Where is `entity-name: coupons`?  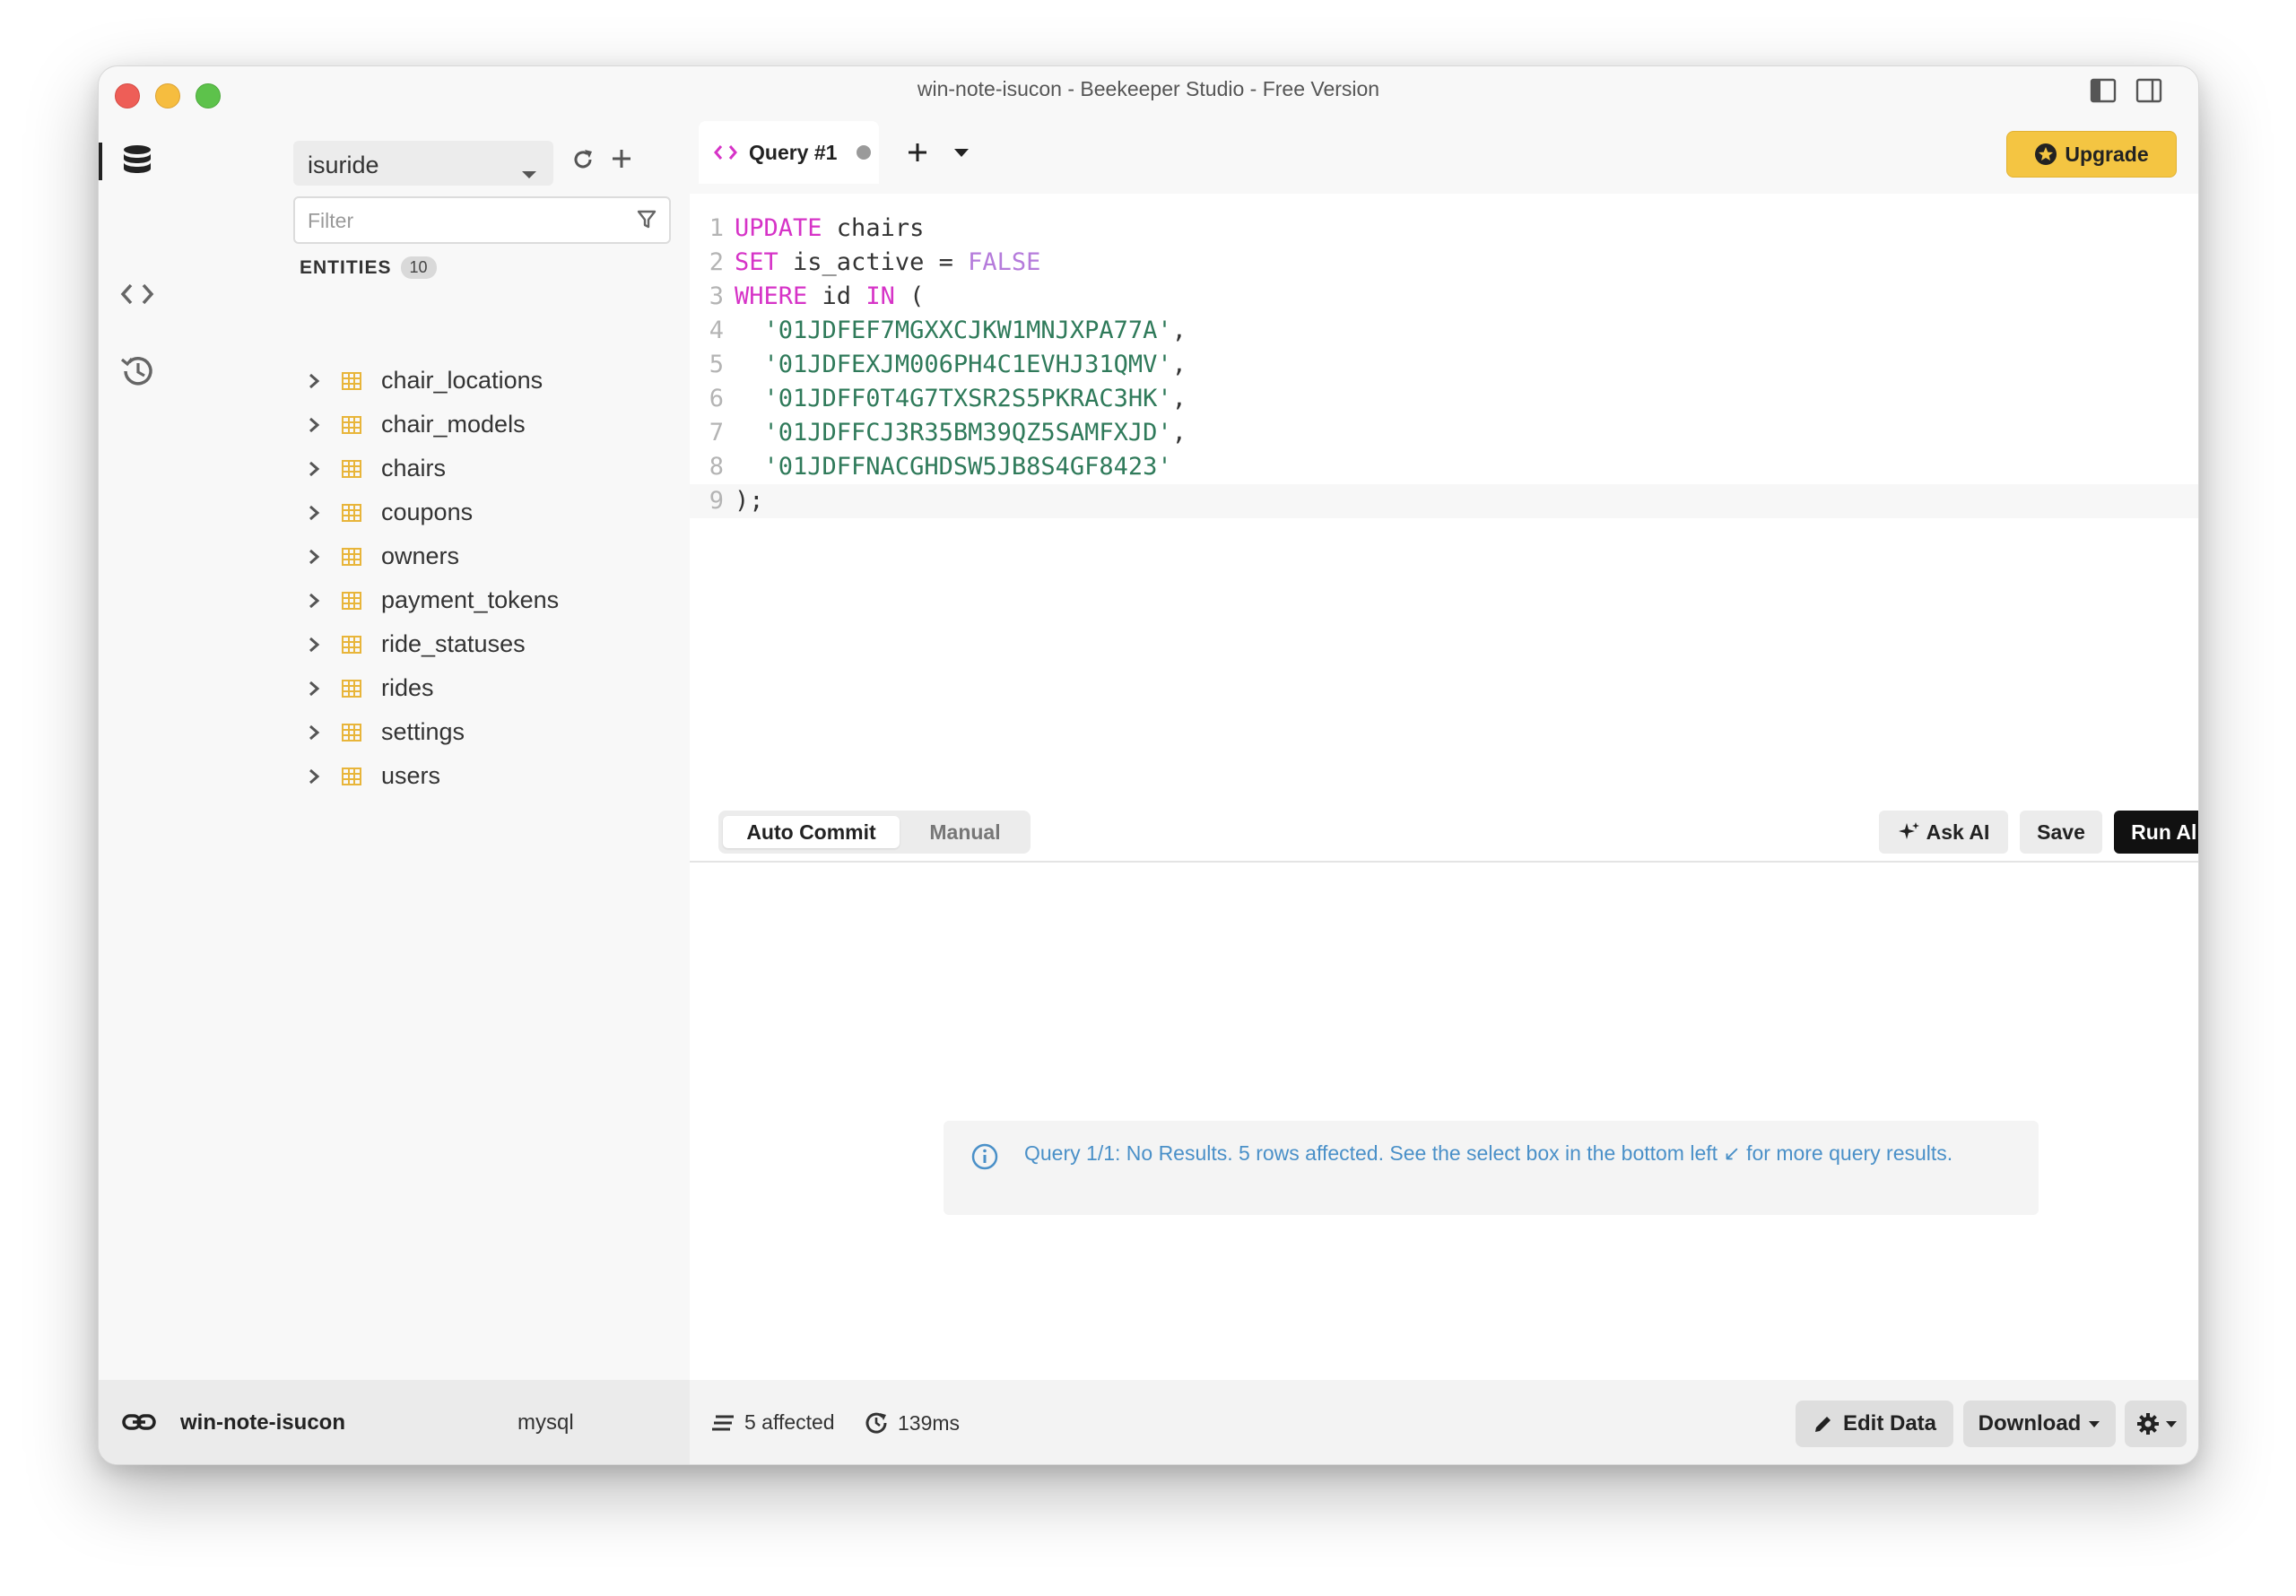 entity-name: coupons is located at coordinates (427, 512).